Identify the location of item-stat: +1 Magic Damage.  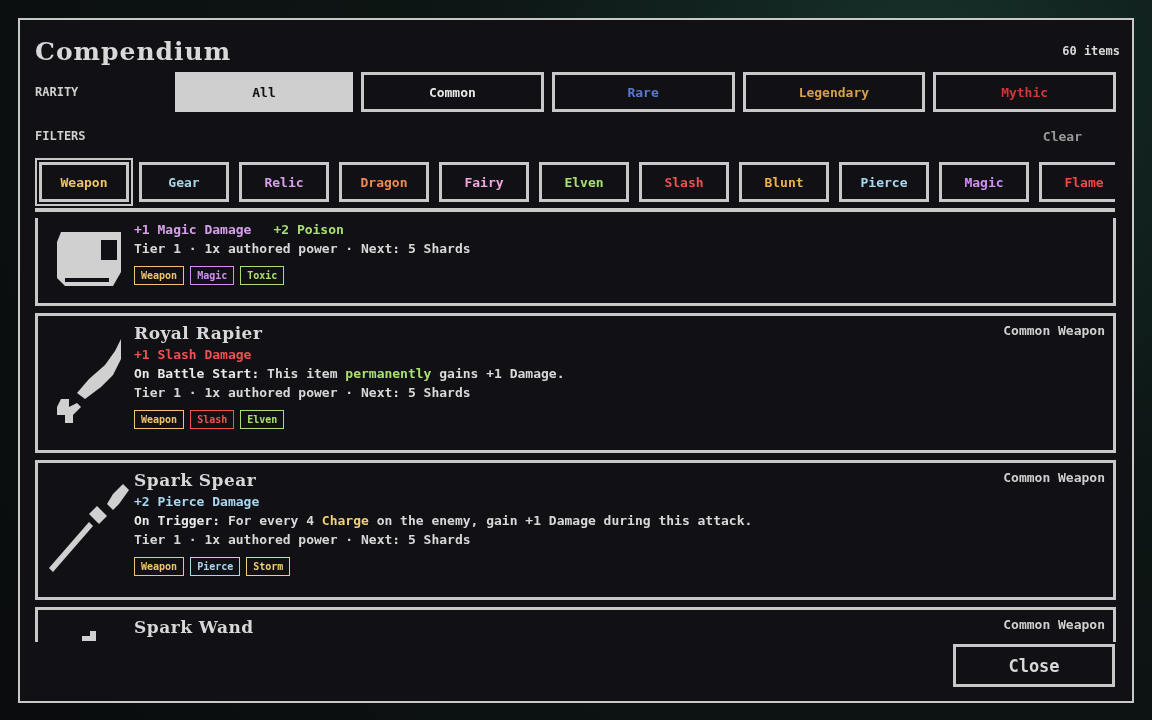
(193, 229).